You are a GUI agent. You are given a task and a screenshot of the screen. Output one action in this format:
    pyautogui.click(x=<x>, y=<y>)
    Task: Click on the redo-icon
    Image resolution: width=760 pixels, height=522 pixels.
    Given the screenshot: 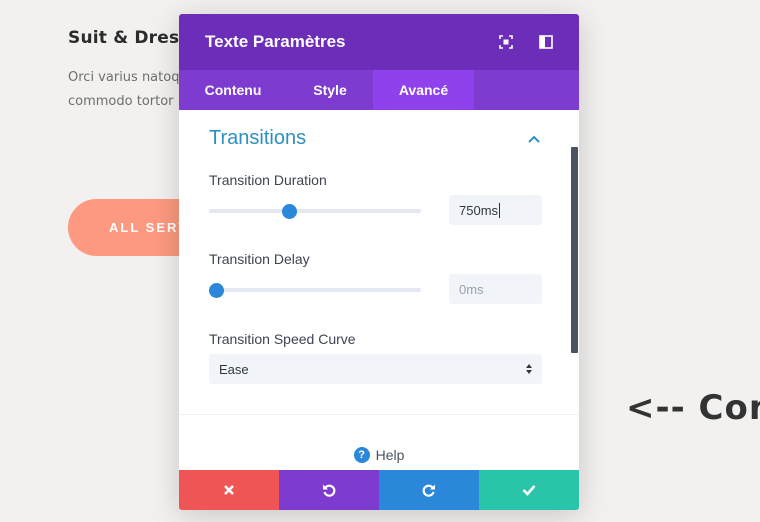 What is the action you would take?
    pyautogui.click(x=428, y=490)
    